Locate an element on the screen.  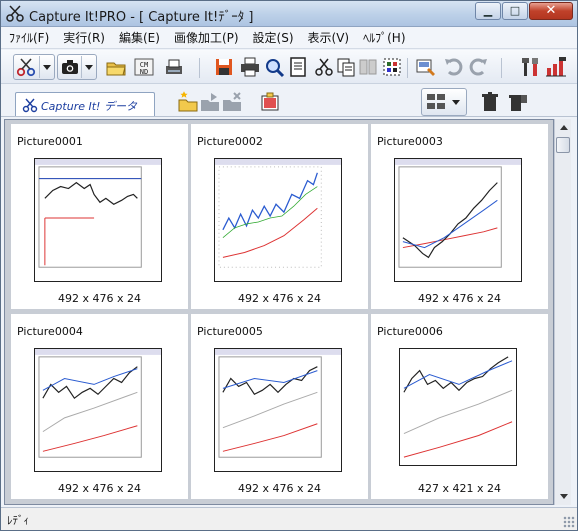
delete-folder-icon is located at coordinates (232, 102).